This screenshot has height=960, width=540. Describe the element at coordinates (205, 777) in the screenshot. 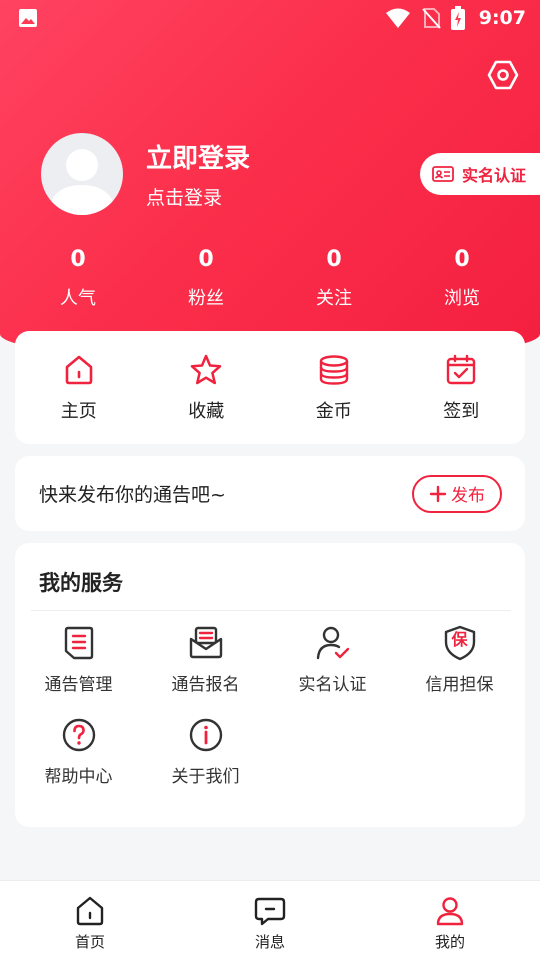

I see `service-label: 关于我们` at that location.